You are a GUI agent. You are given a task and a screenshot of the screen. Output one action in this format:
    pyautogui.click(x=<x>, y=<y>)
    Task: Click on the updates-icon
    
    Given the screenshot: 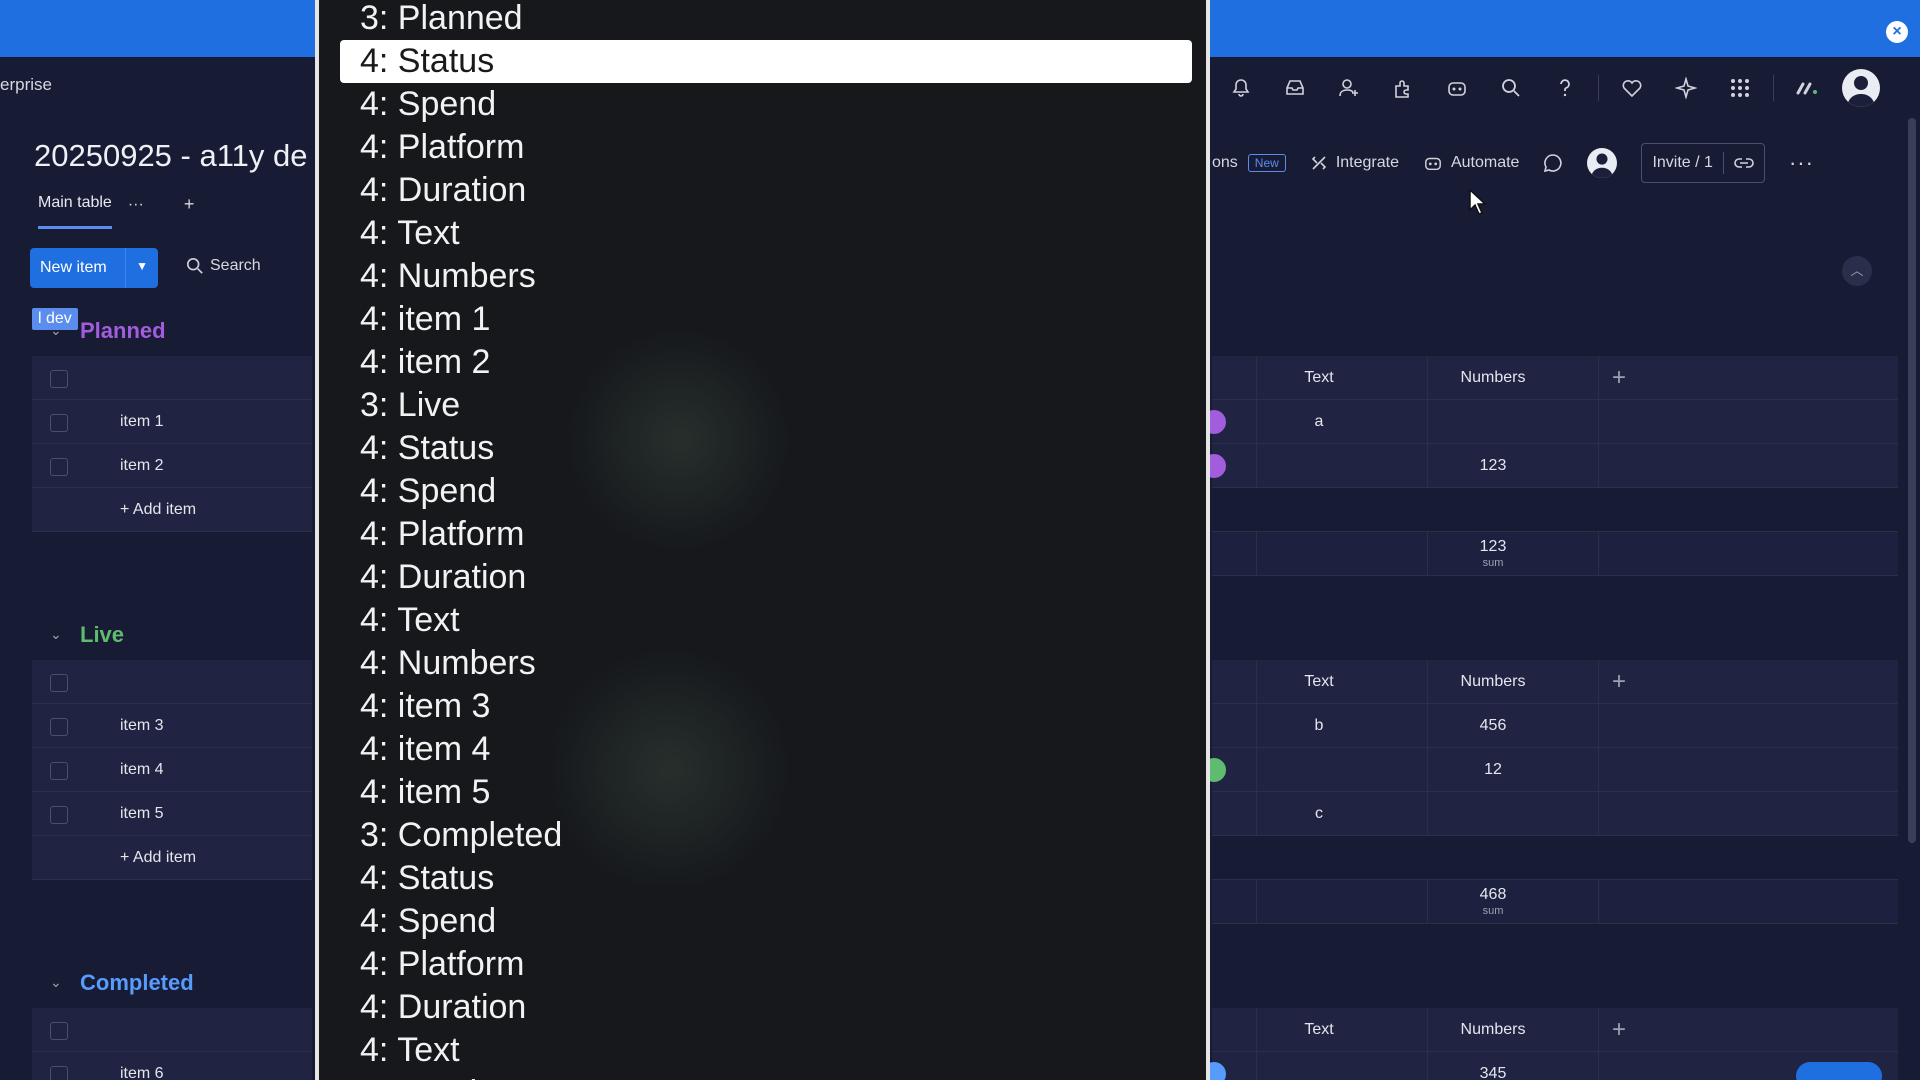 What is the action you would take?
    pyautogui.click(x=1553, y=163)
    